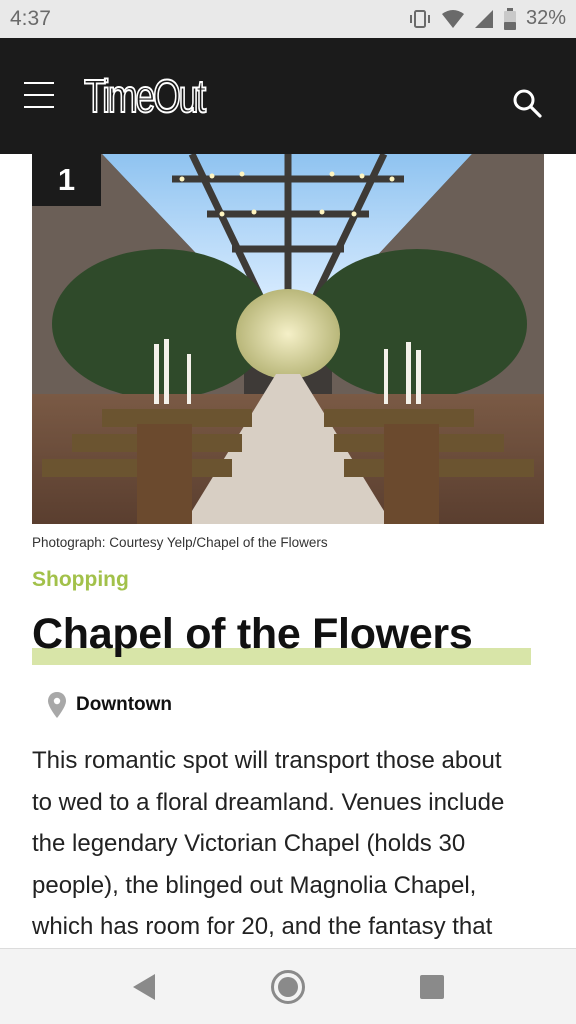  I want to click on wifi-icon, so click(452, 18).